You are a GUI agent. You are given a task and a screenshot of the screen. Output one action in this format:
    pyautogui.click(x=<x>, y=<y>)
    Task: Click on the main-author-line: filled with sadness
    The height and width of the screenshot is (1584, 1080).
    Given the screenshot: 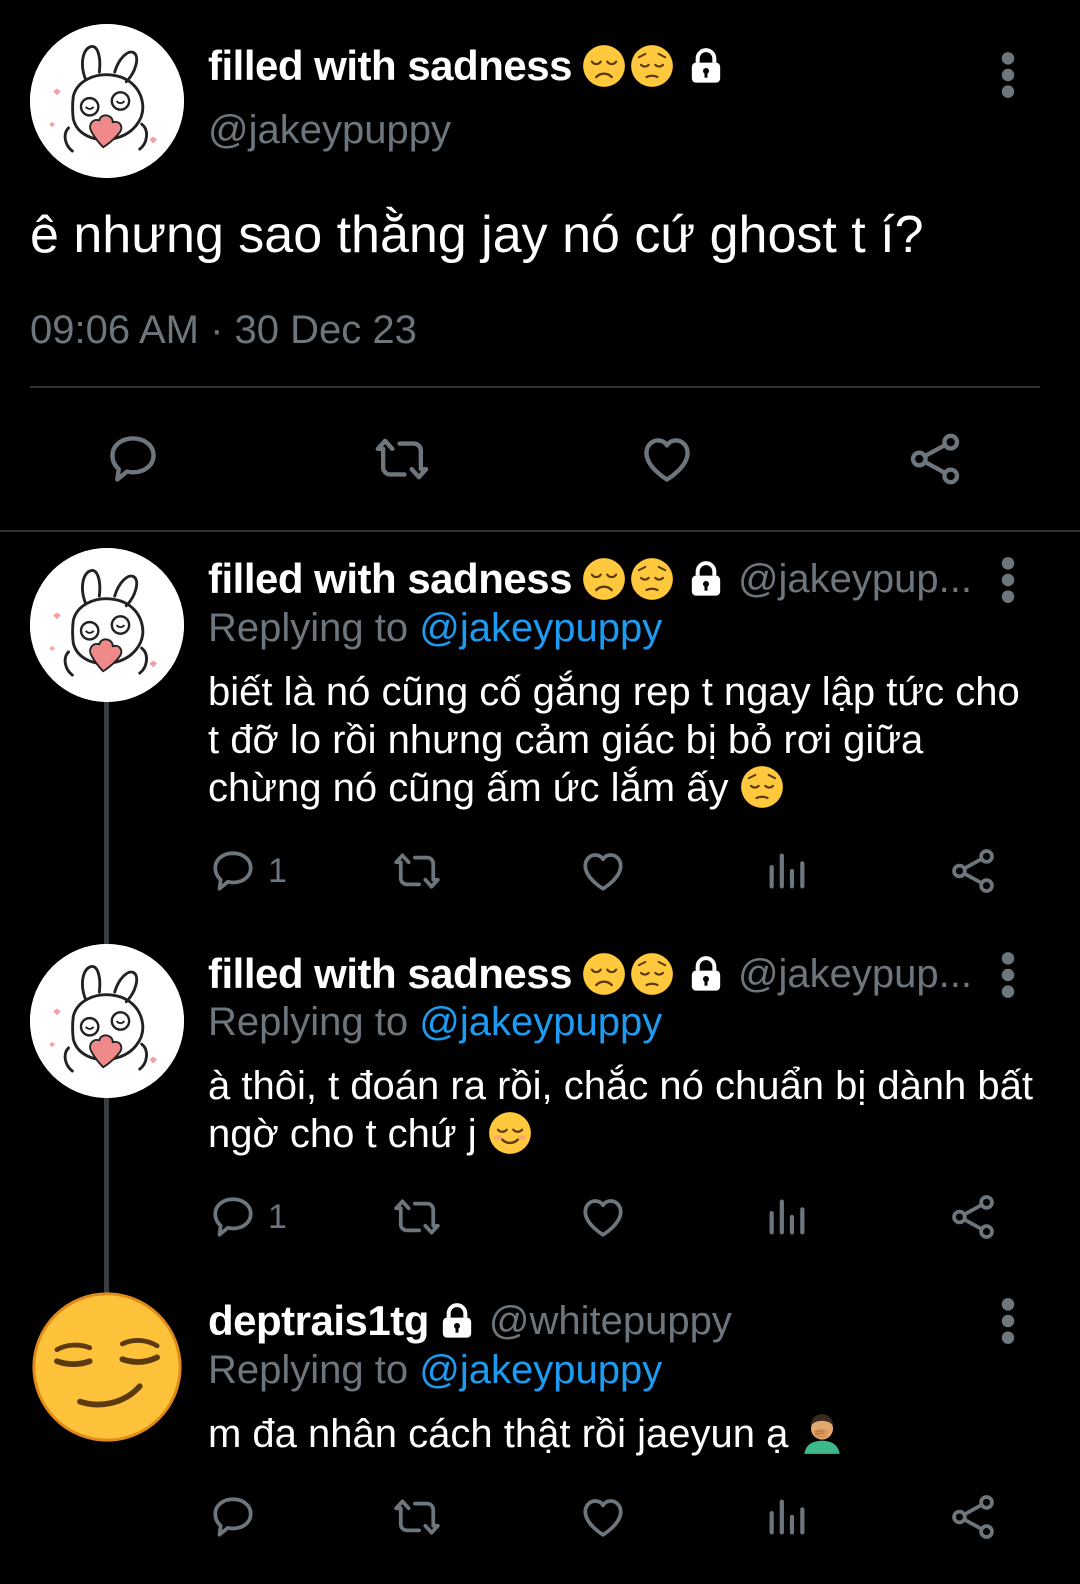 What is the action you would take?
    pyautogui.click(x=467, y=66)
    